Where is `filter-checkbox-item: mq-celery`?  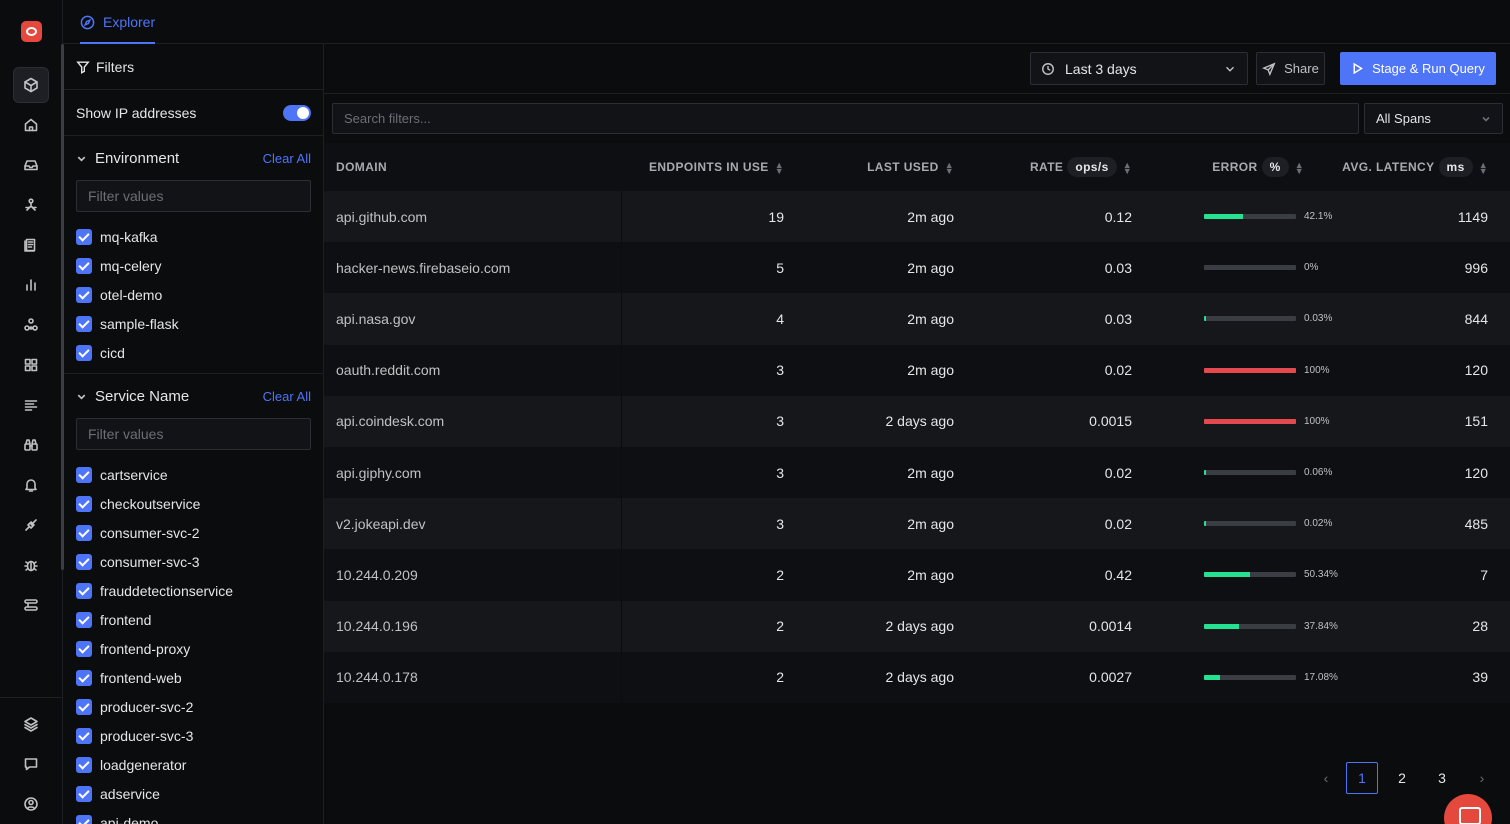
filter-checkbox-item: mq-celery is located at coordinates (193, 265).